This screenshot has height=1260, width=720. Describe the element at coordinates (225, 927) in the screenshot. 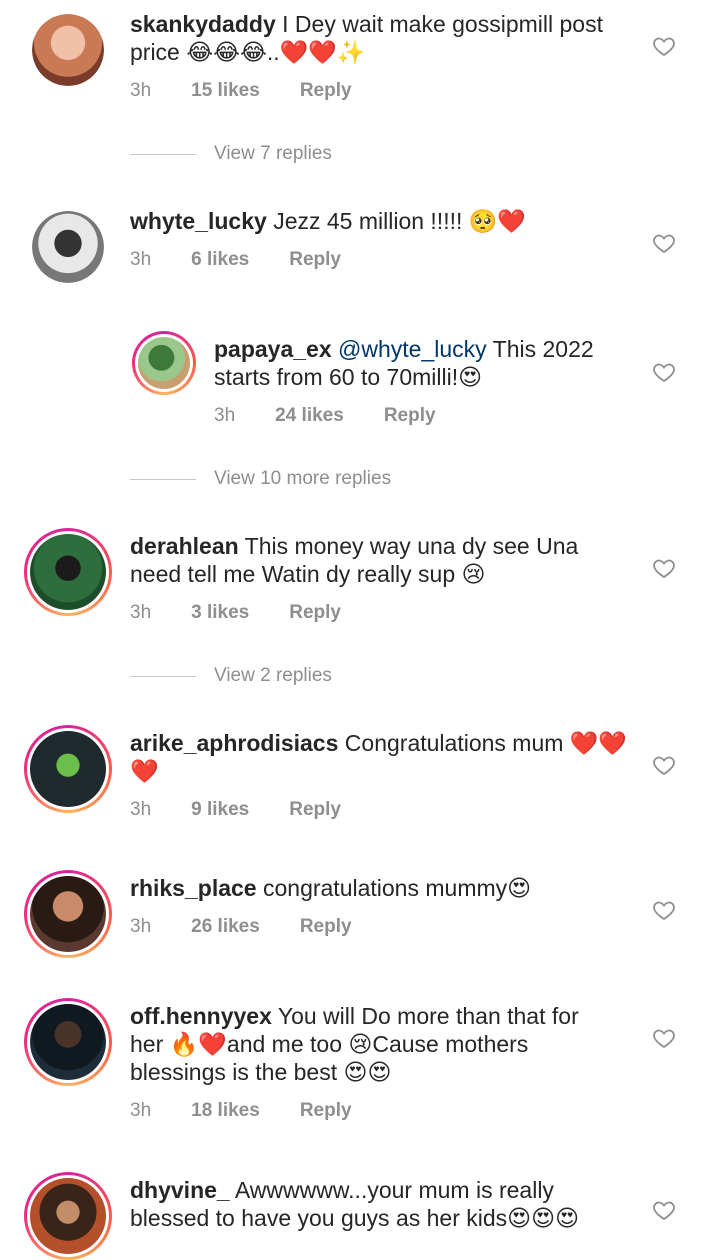

I see `likes-count: 26 likes` at that location.